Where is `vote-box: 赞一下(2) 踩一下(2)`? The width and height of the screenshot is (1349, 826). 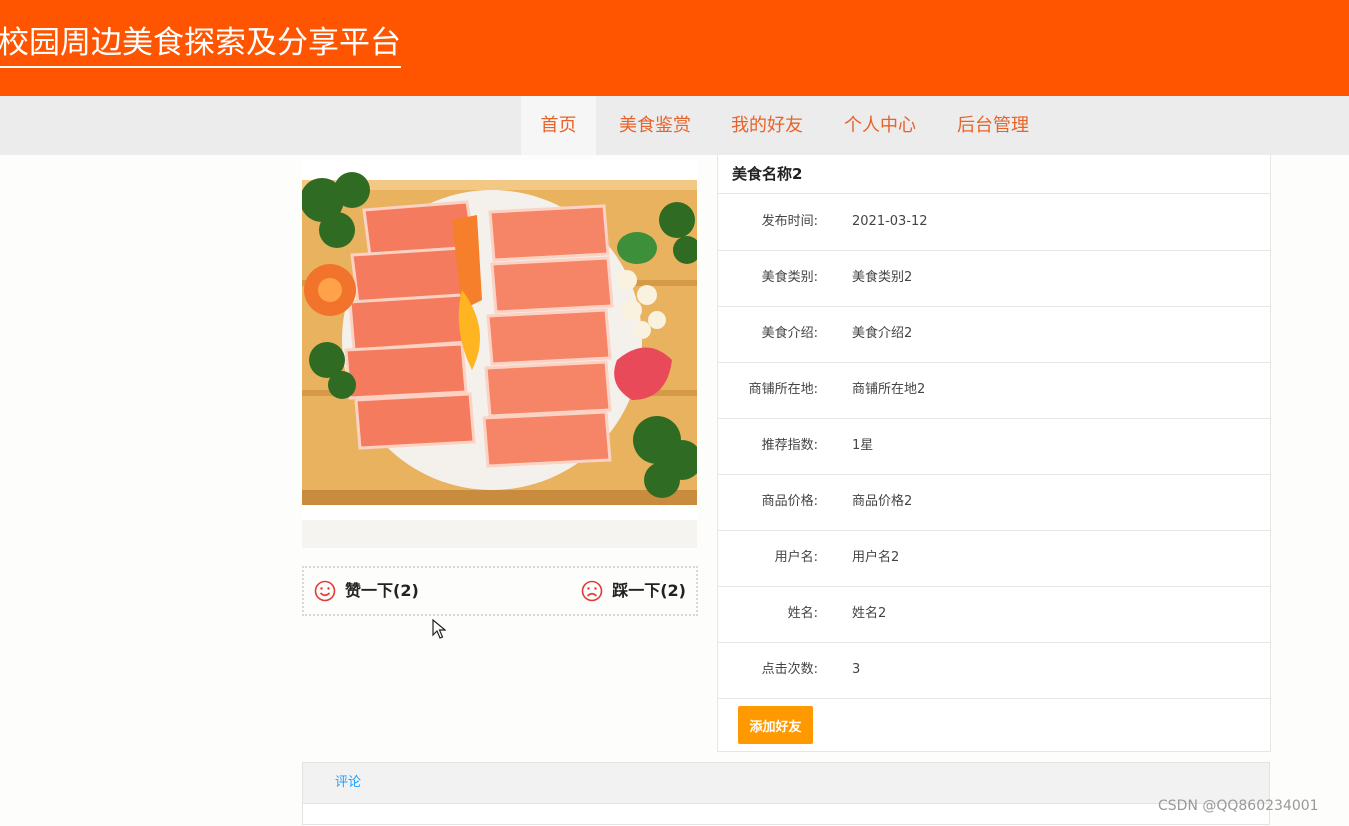 vote-box: 赞一下(2) 踩一下(2) is located at coordinates (500, 591).